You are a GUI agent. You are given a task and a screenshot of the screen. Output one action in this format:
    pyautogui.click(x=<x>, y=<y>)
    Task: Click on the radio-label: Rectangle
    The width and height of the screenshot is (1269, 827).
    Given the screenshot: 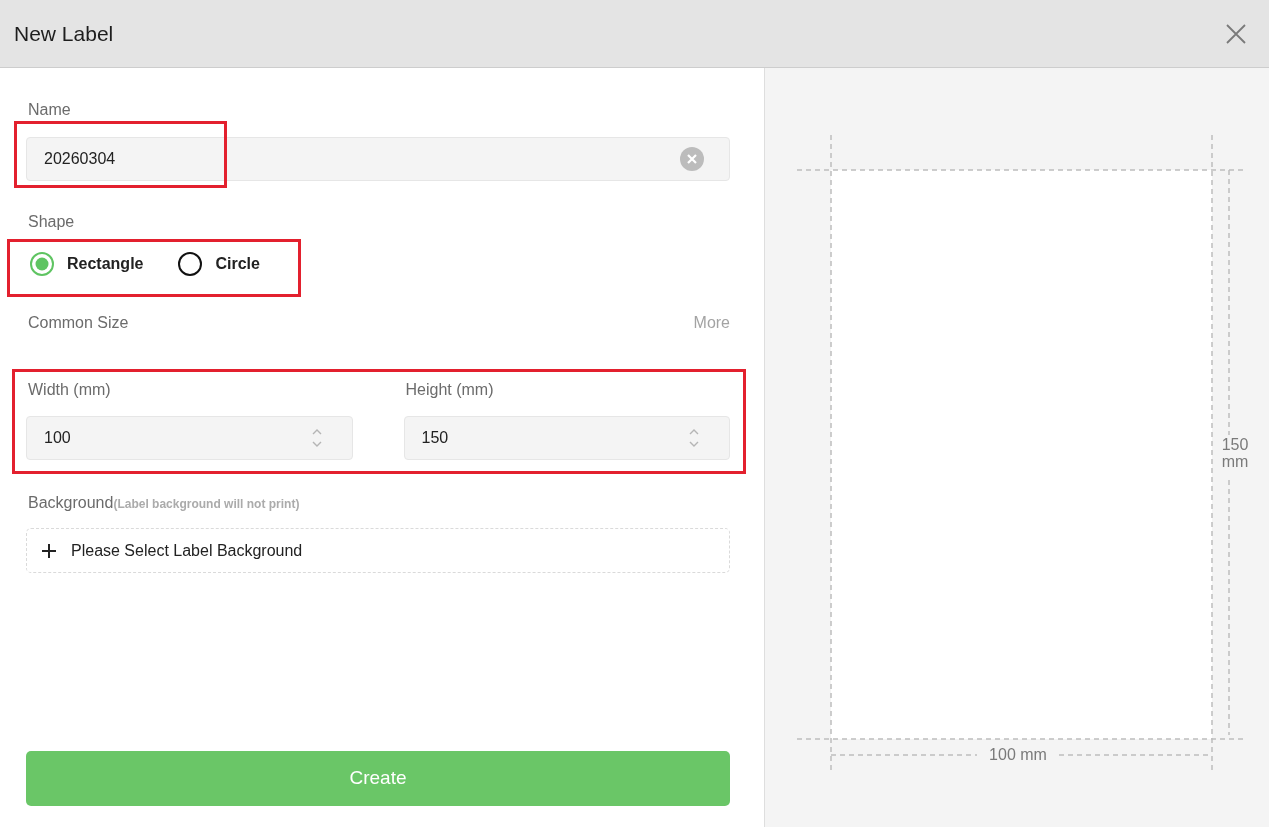 What is the action you would take?
    pyautogui.click(x=105, y=264)
    